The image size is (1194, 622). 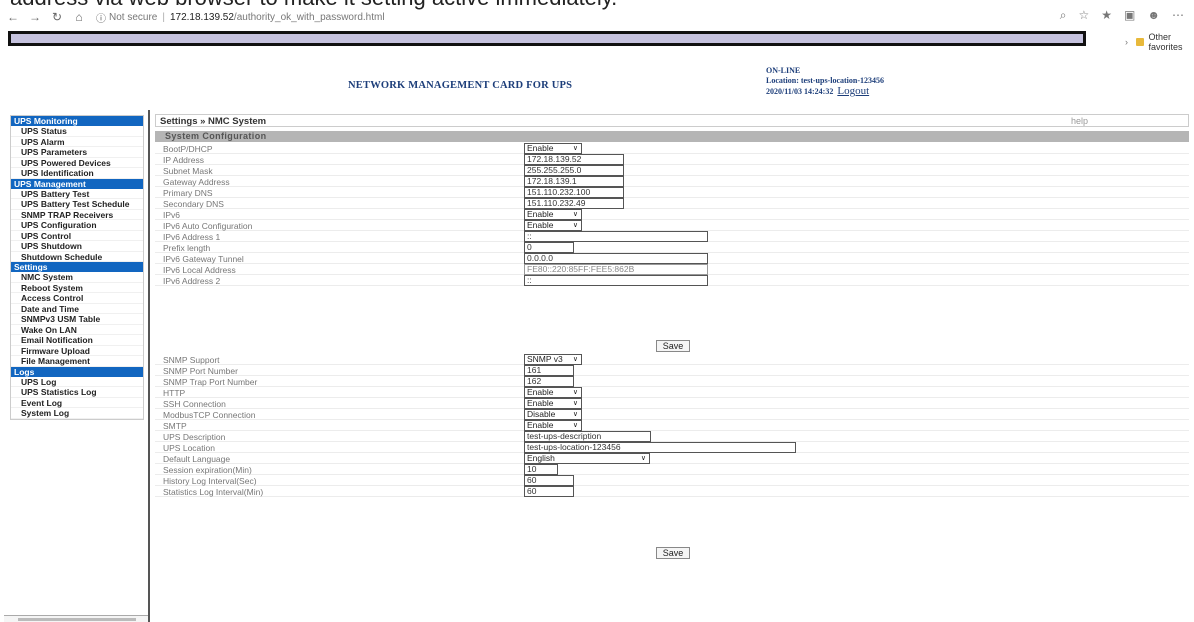 I want to click on http-label: HTTP, so click(x=174, y=393).